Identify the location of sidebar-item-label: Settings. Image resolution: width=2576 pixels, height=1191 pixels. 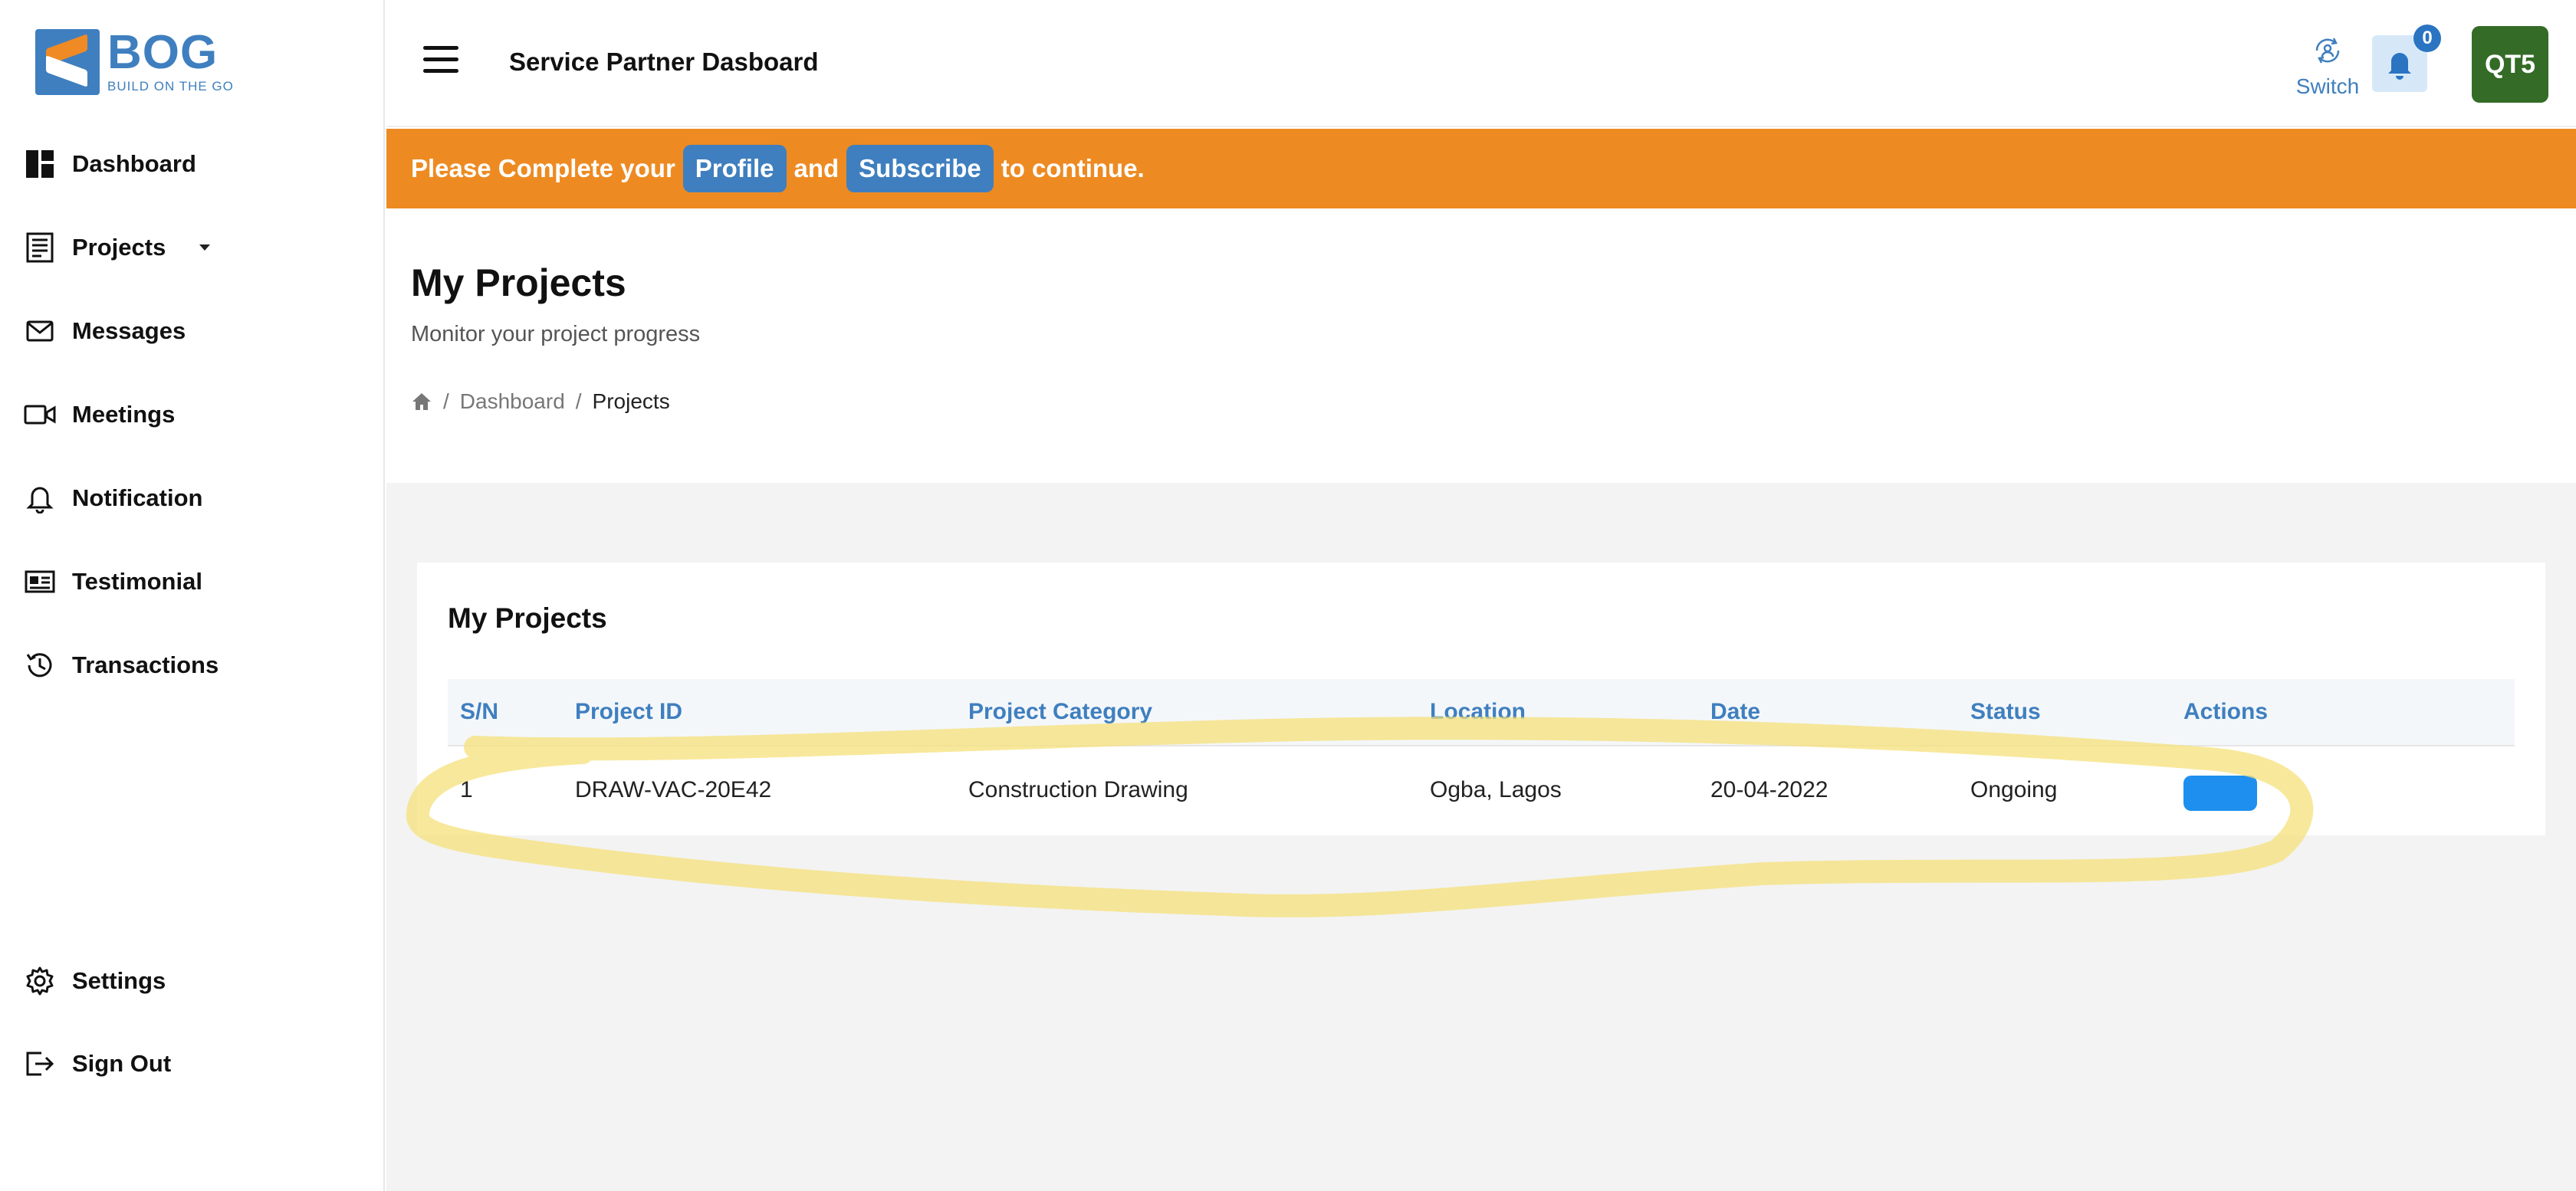
(119, 980).